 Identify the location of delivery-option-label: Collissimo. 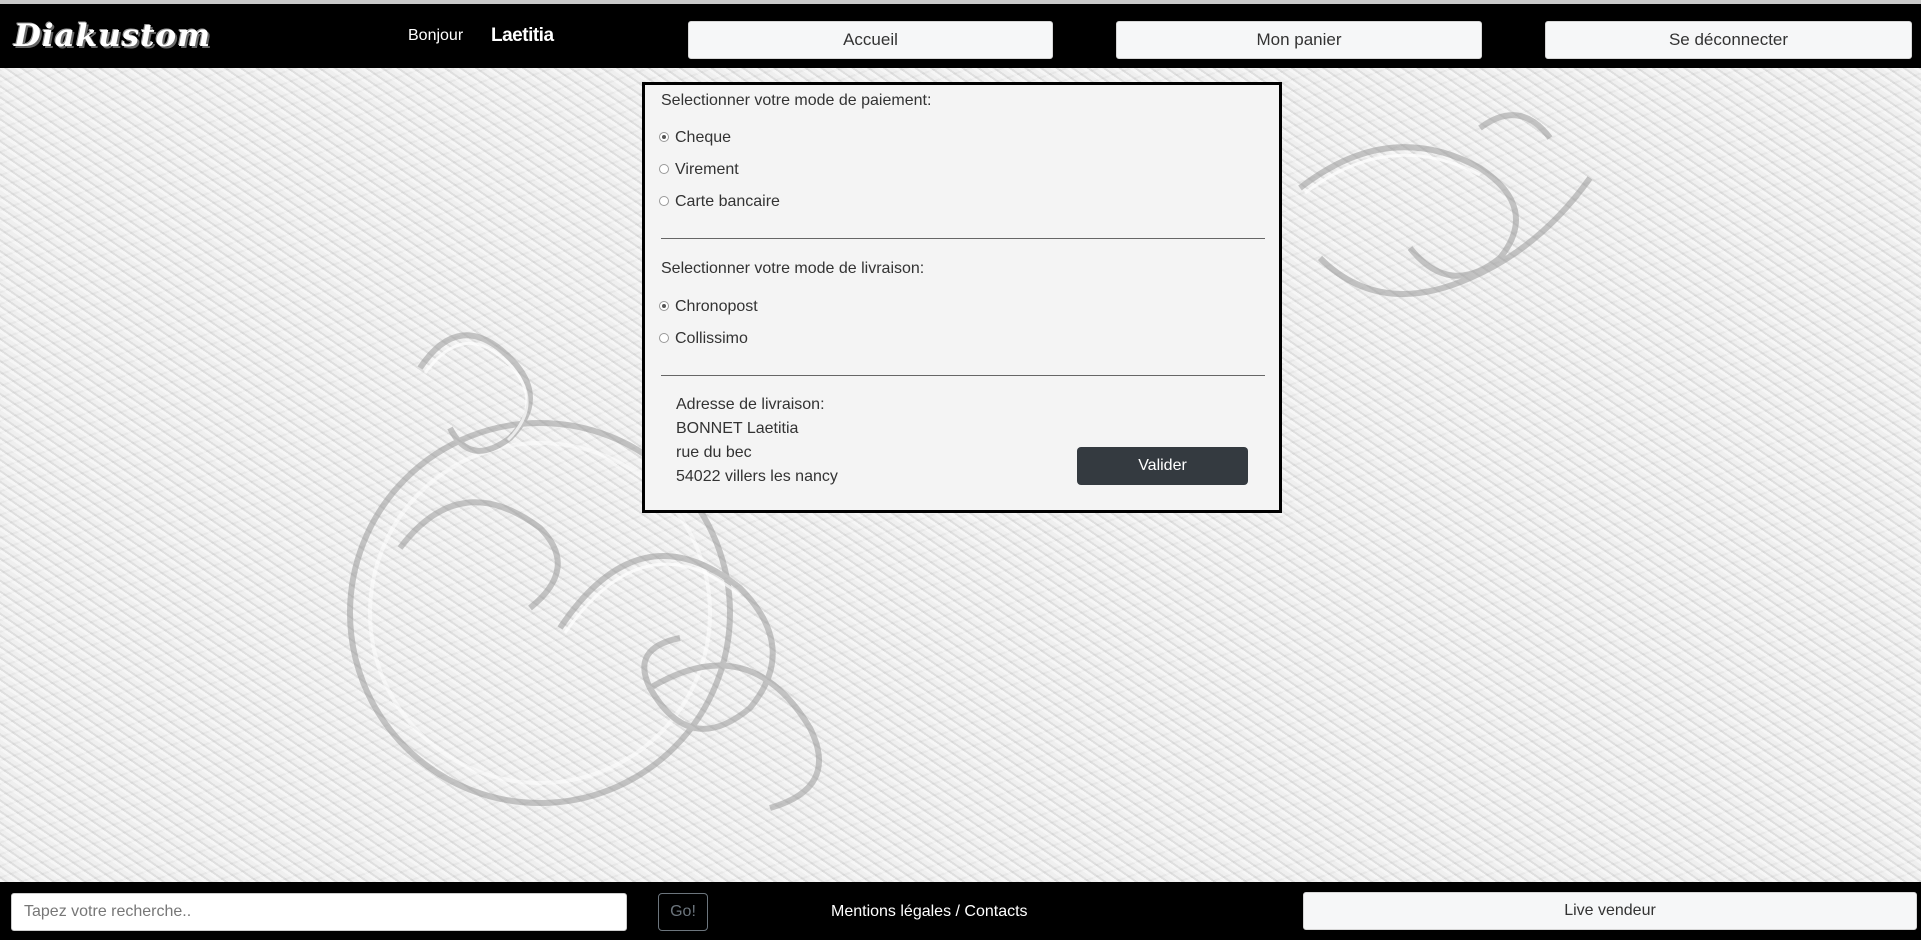
(711, 338).